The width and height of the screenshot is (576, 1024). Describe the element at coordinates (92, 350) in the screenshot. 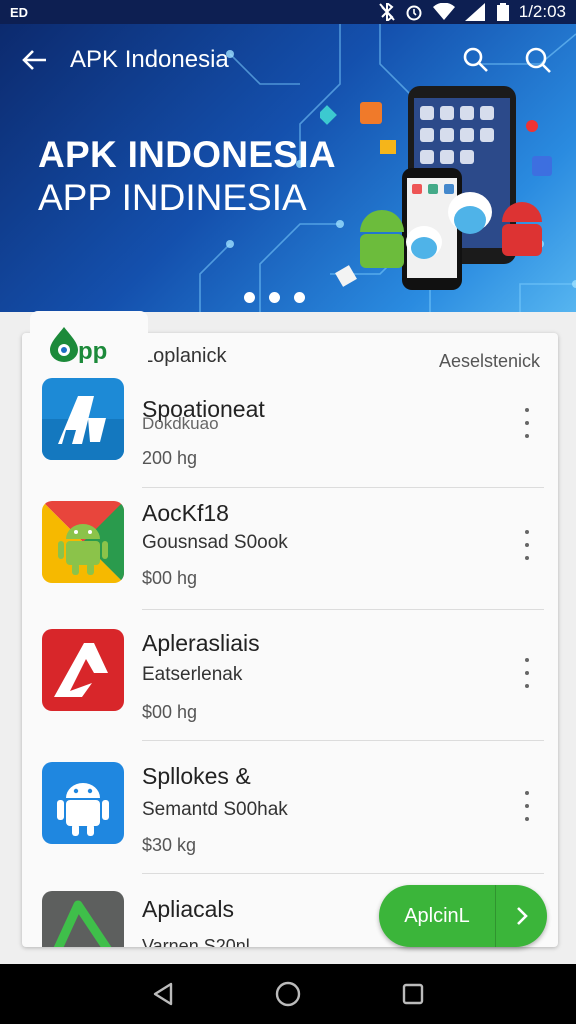

I see `svg-text: pp` at that location.